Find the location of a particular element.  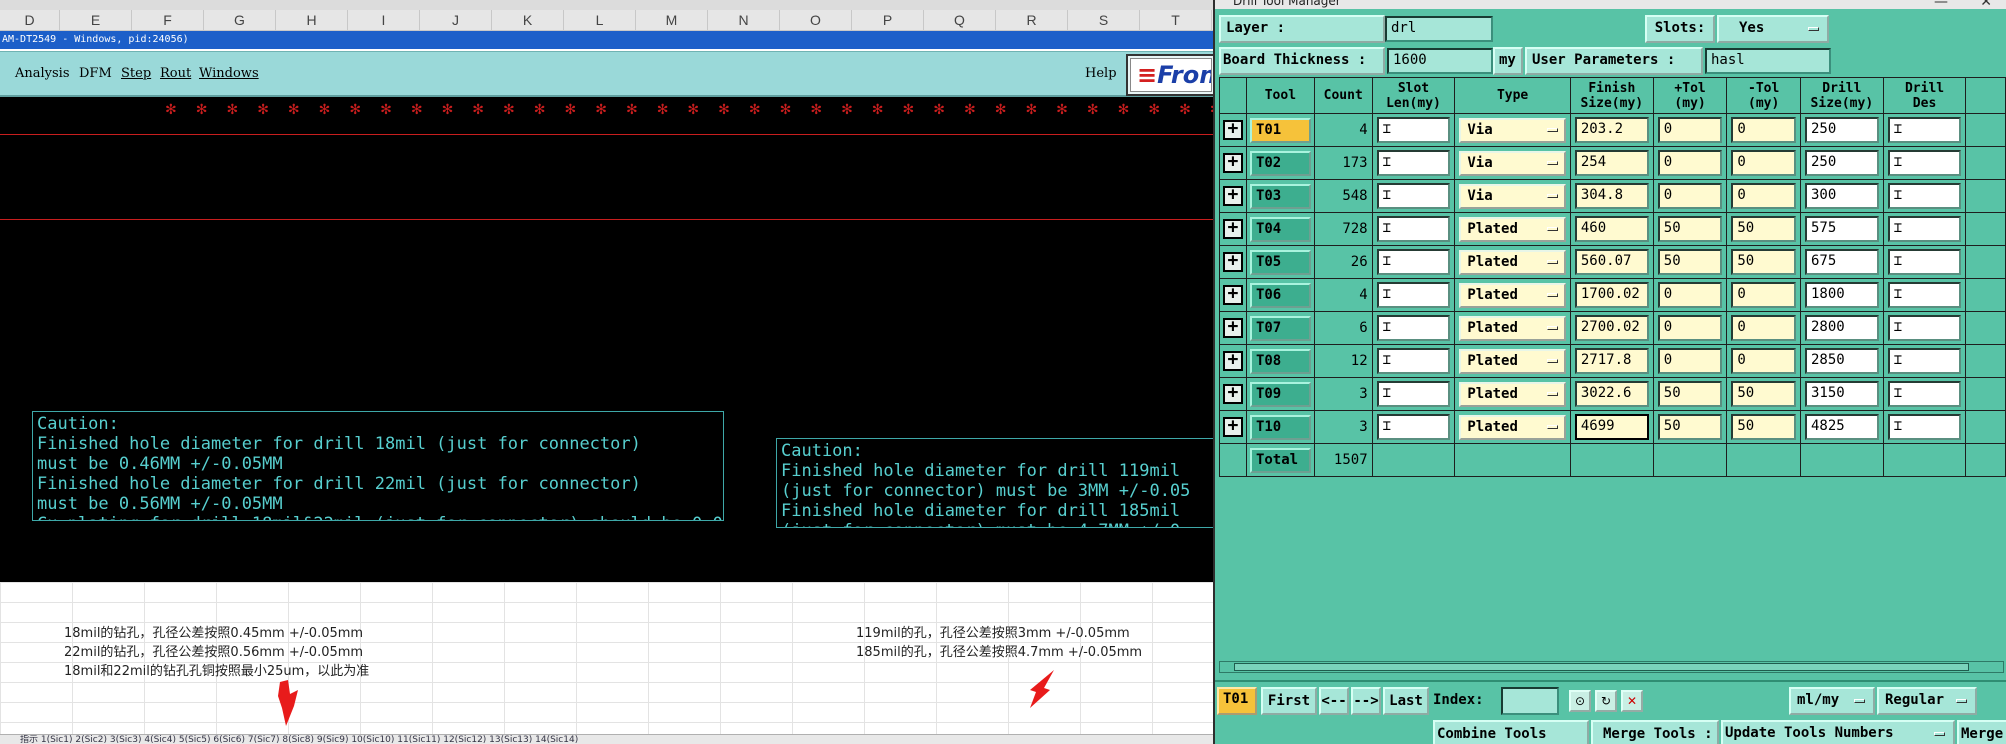

finish-size-input: 4699 is located at coordinates (1611, 427).